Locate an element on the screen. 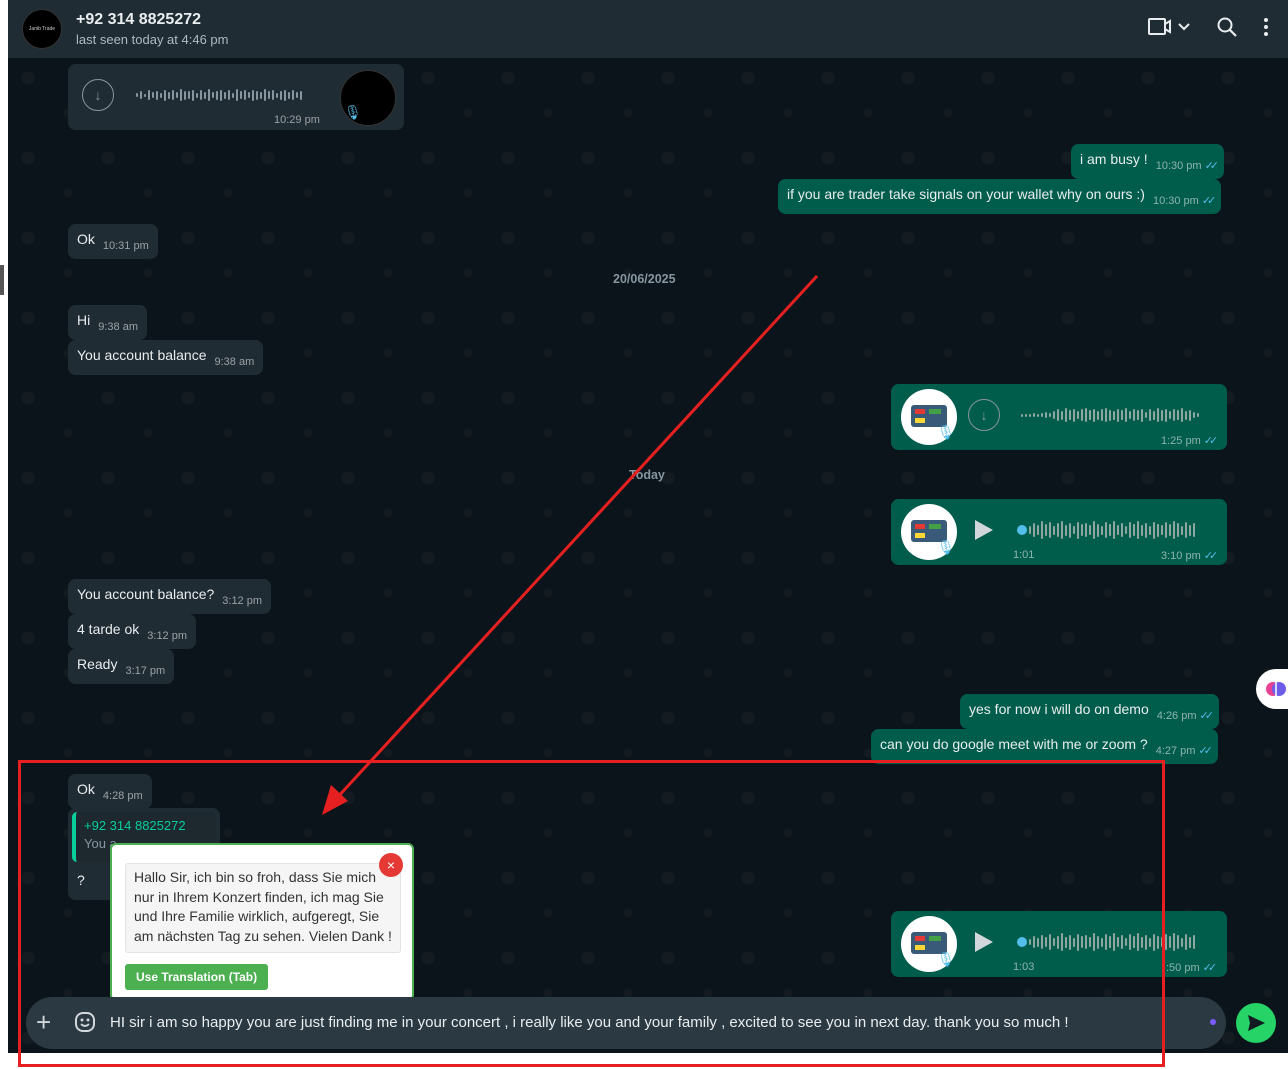 Image resolution: width=1288 pixels, height=1069 pixels. voice-time: 10:29 pm is located at coordinates (297, 120).